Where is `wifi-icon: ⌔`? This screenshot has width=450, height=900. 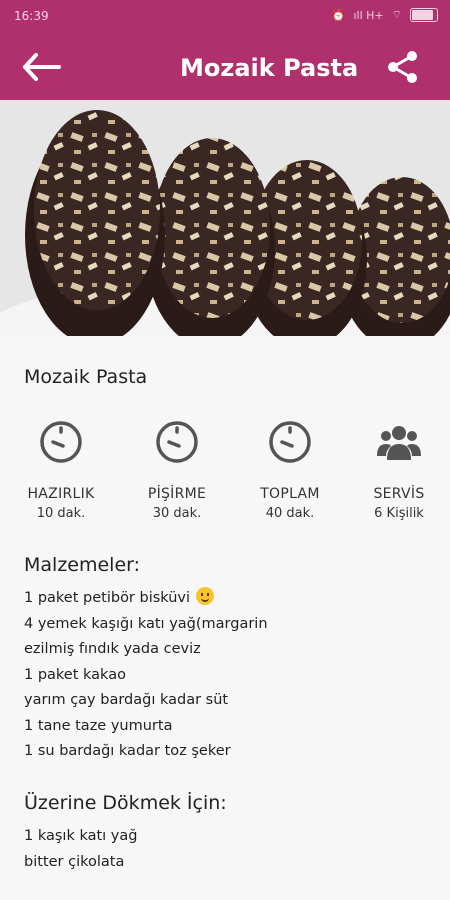
wifi-icon: ⌔ is located at coordinates (396, 14).